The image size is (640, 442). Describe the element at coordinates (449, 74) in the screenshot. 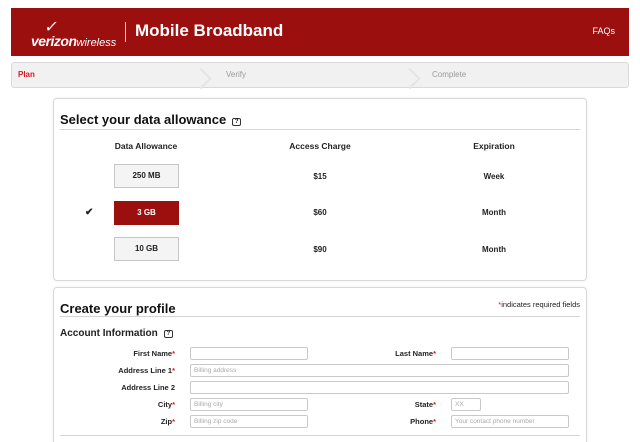

I see `step-complete: Complete` at that location.